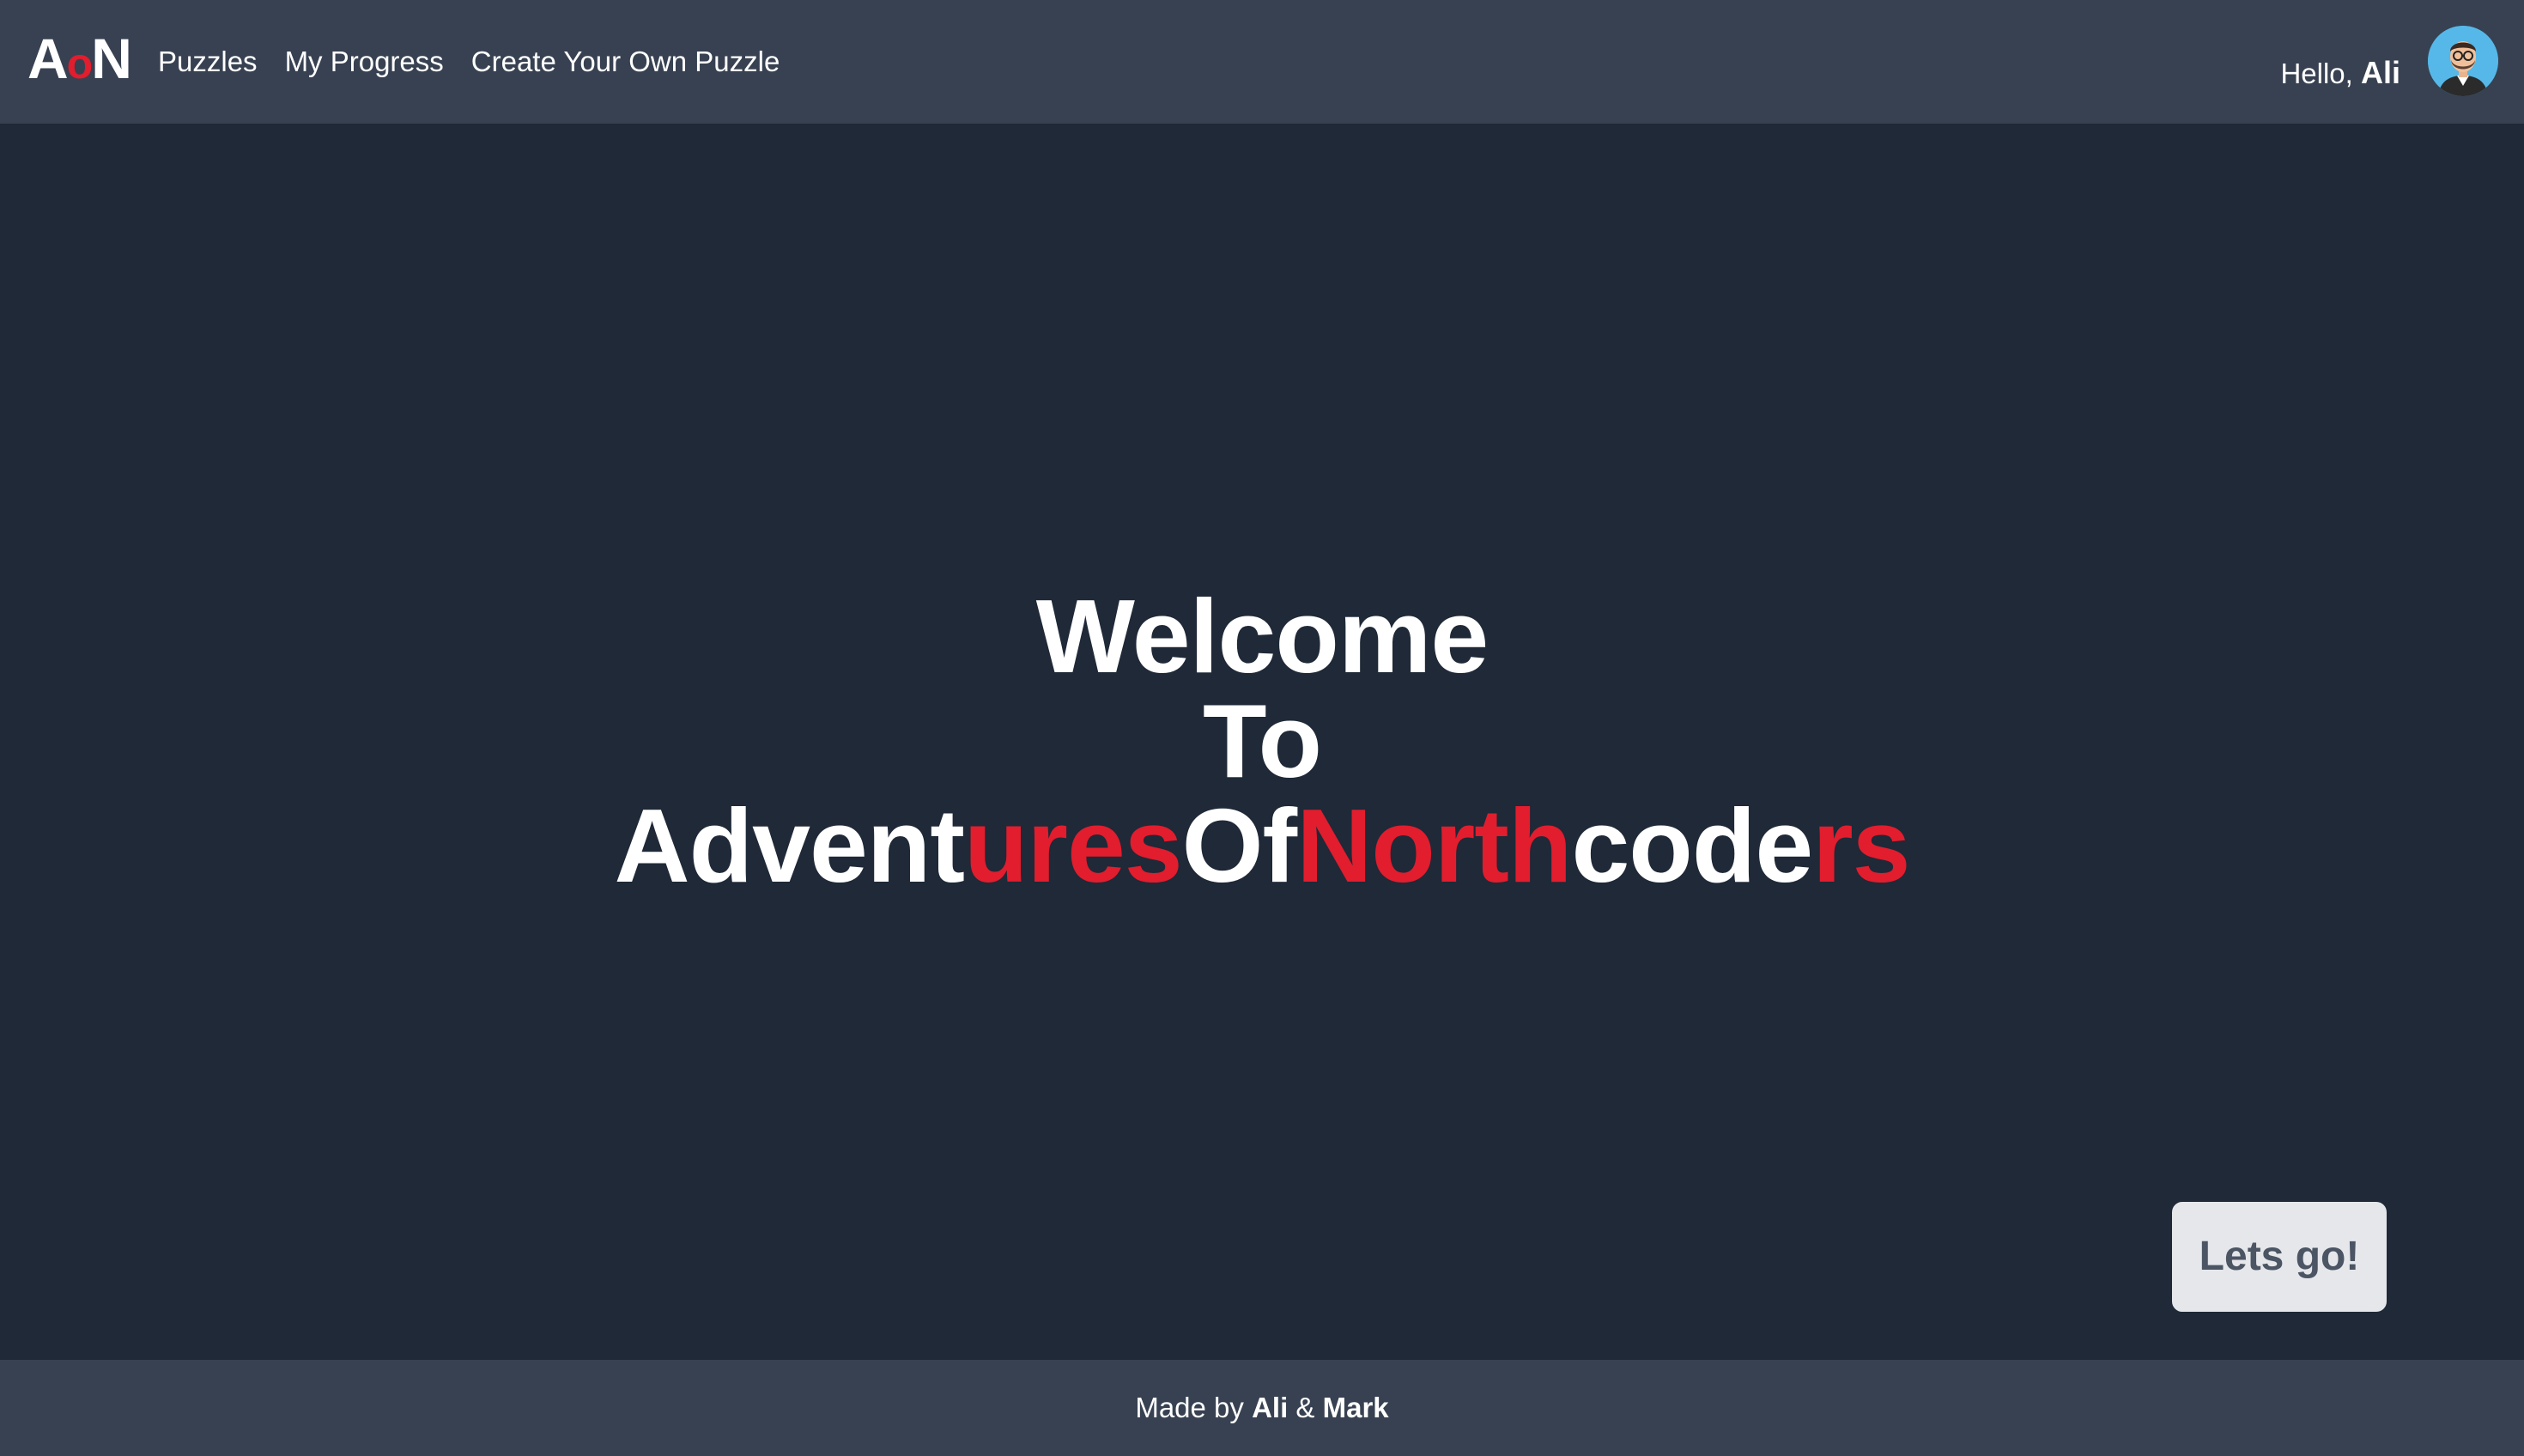 This screenshot has width=2524, height=1456. Describe the element at coordinates (2320, 74) in the screenshot. I see `greeting-prefix: Hello,` at that location.